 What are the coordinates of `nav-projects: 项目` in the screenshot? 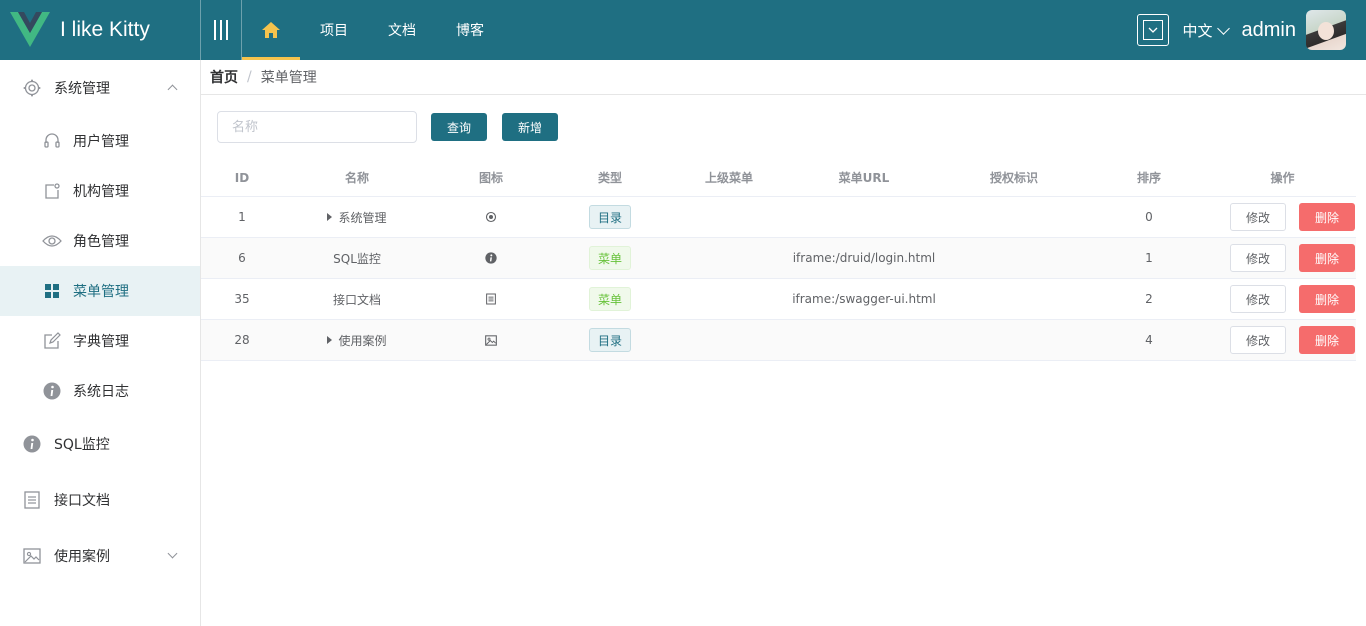 It's located at (334, 30).